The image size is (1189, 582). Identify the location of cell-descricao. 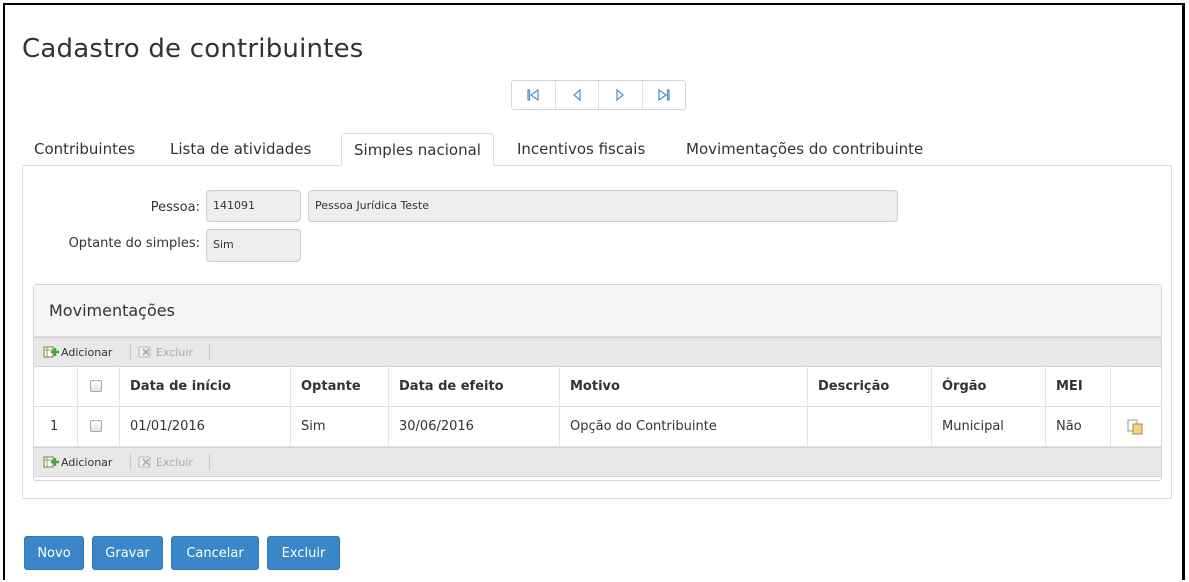
(869, 427).